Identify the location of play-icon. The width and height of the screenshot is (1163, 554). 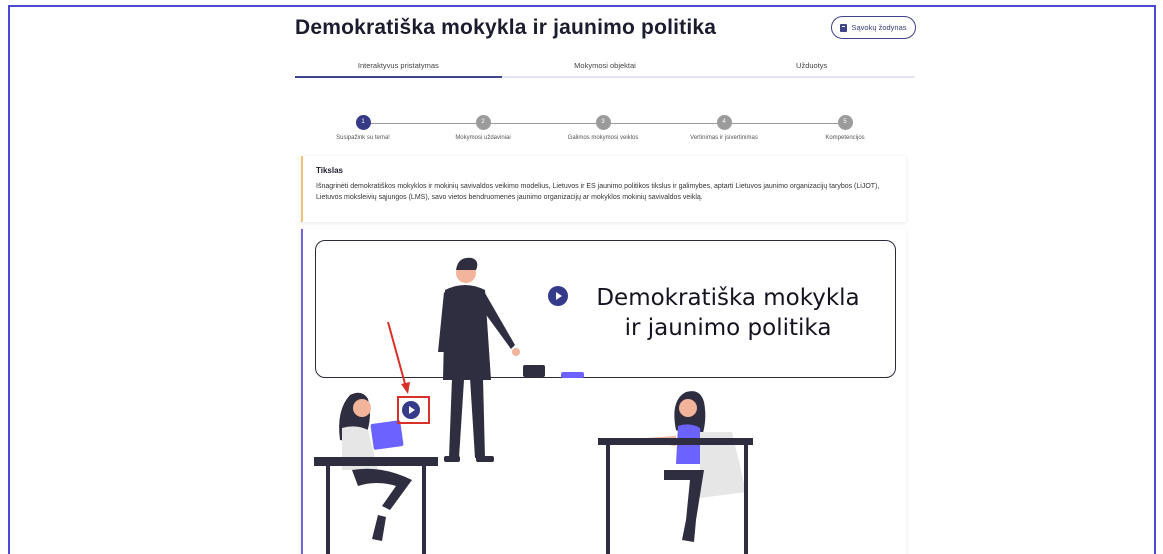
(558, 296).